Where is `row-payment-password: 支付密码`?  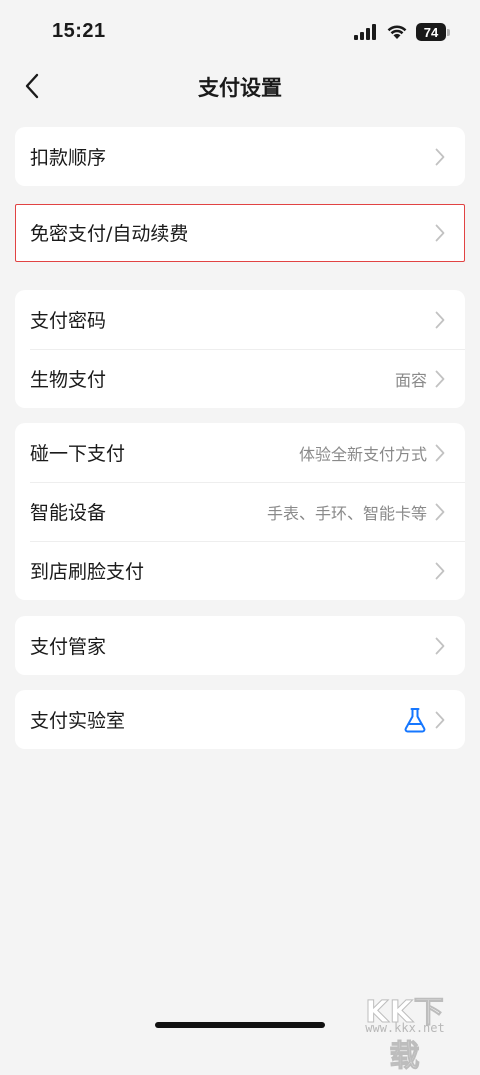
row-payment-password: 支付密码 is located at coordinates (240, 319).